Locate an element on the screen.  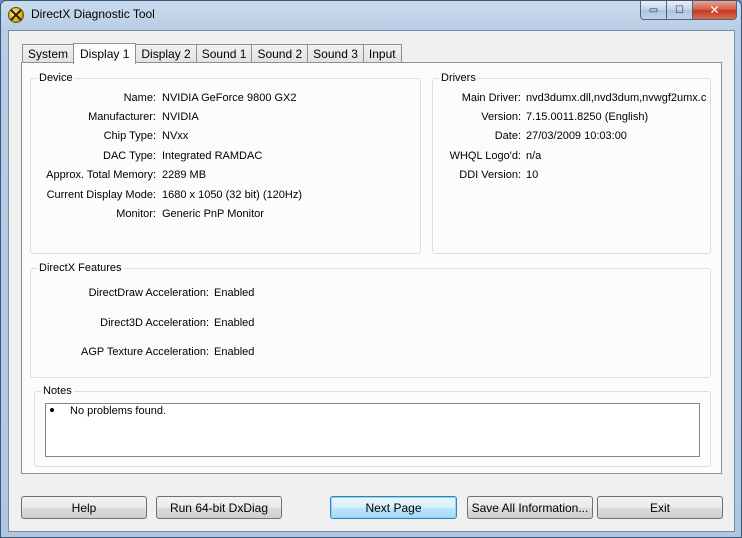
next-page-button: Next Page is located at coordinates (393, 507).